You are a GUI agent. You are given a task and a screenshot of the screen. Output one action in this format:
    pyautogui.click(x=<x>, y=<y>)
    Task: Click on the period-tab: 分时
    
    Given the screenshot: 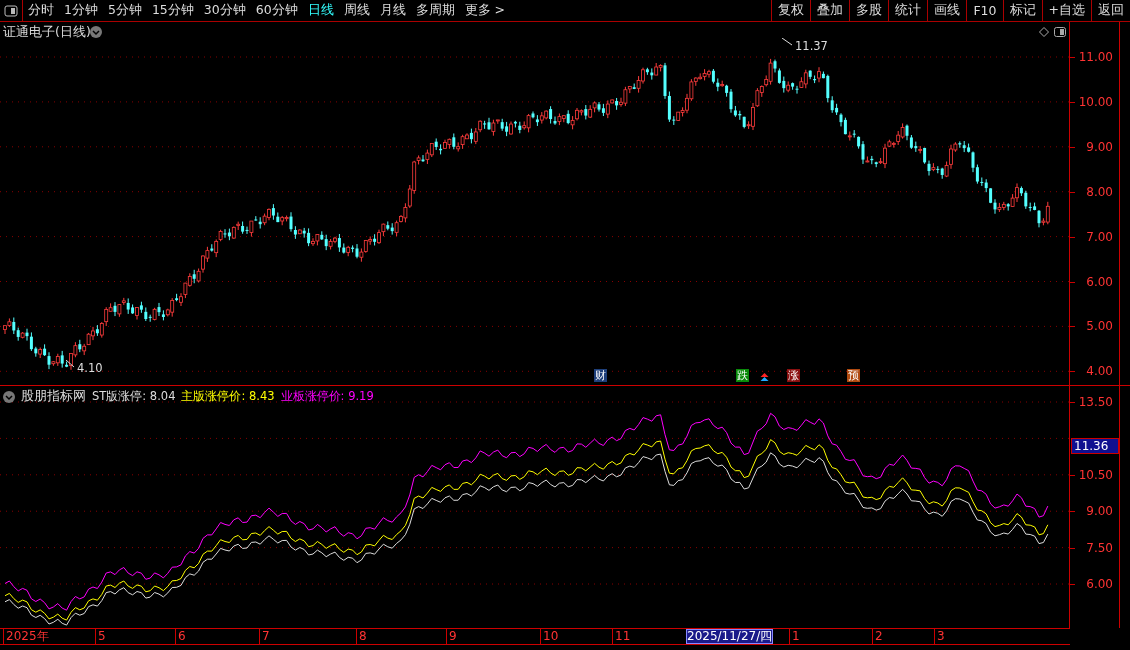 What is the action you would take?
    pyautogui.click(x=41, y=10)
    